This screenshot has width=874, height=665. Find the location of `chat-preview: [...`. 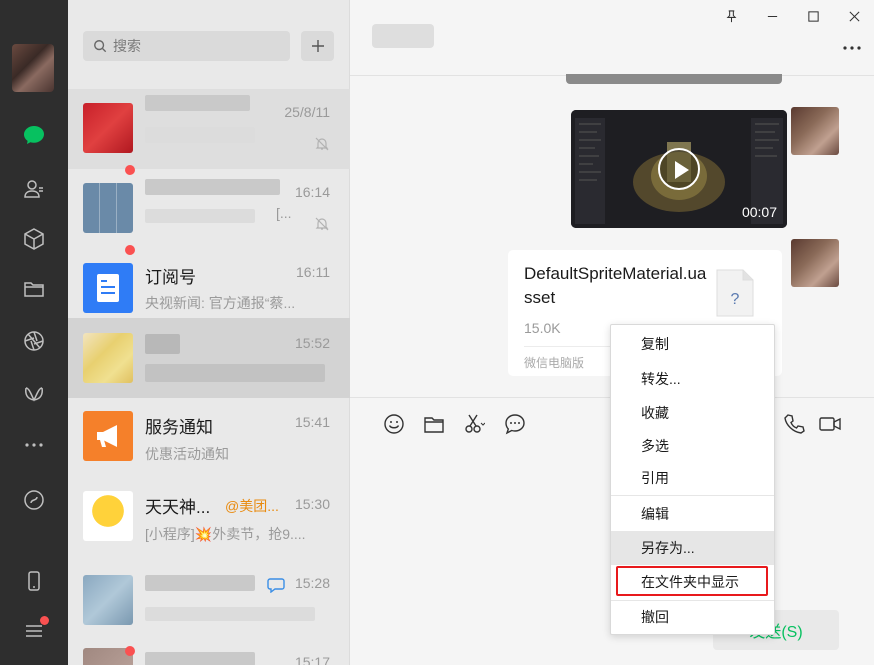

chat-preview: [... is located at coordinates (284, 213).